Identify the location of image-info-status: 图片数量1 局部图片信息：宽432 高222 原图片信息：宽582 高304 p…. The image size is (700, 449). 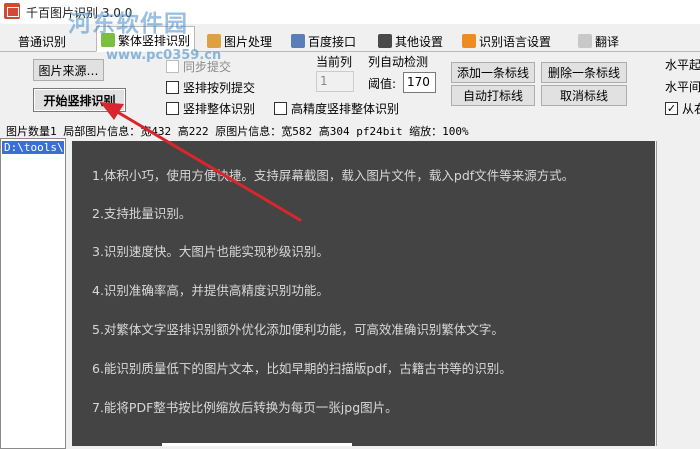
(237, 131).